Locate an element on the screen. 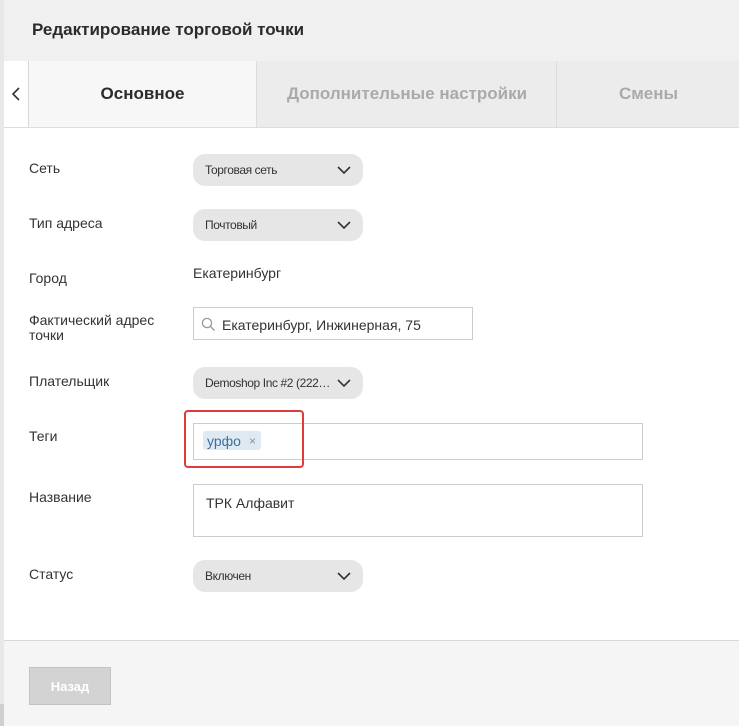 The height and width of the screenshot is (726, 739). actual-address-value: Екатеринбург, Инжинерная, 75 is located at coordinates (321, 325).